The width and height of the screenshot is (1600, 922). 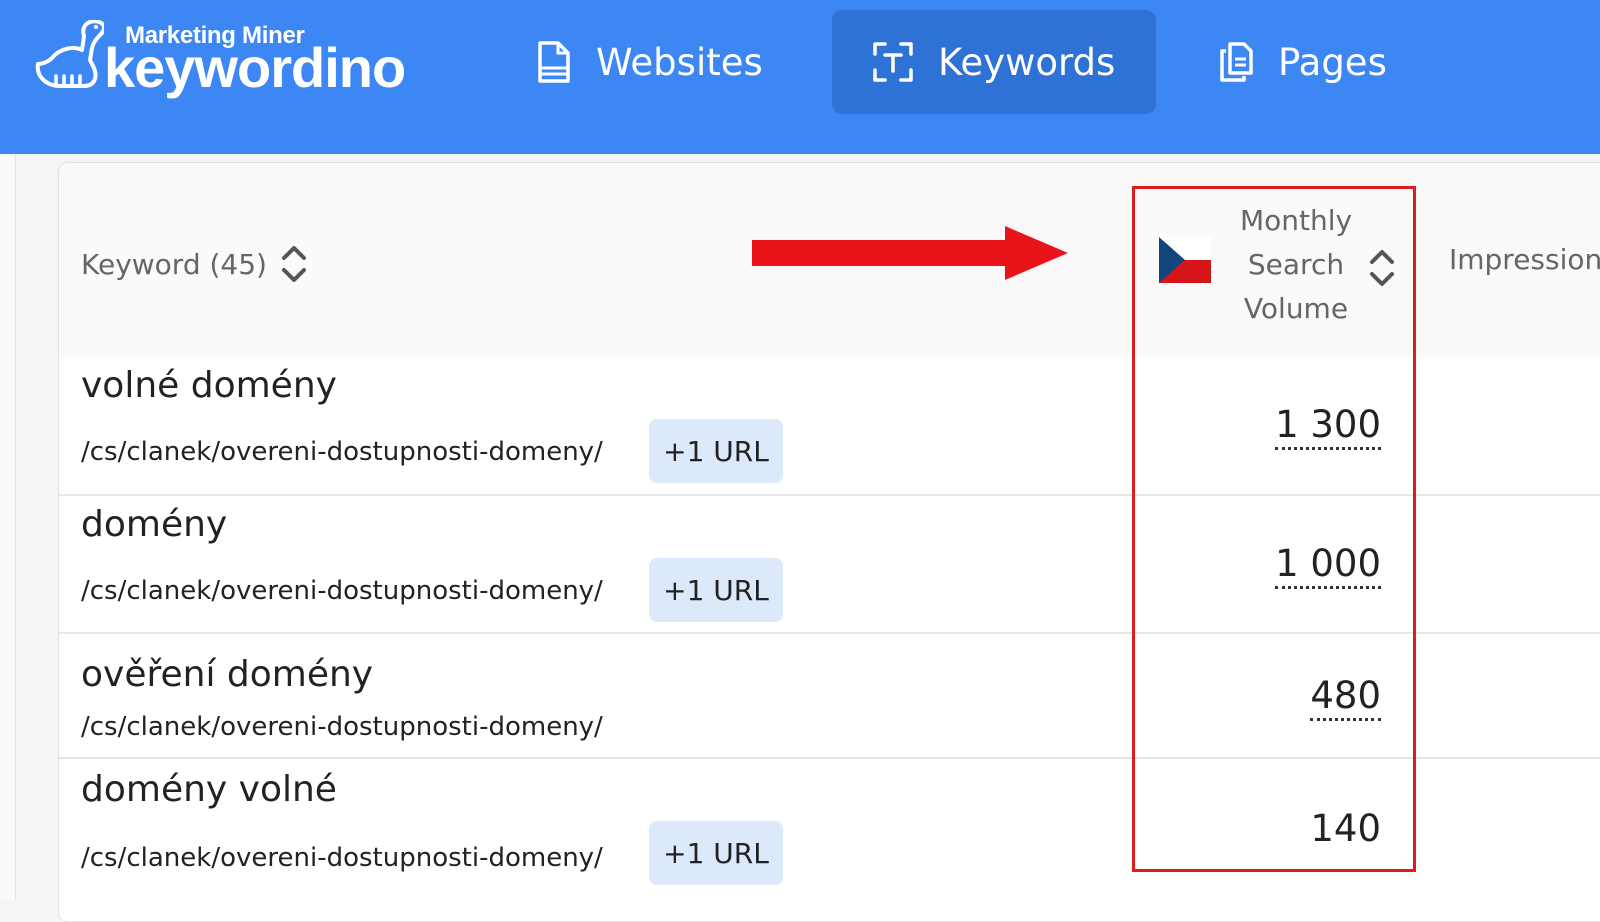 What do you see at coordinates (255, 67) in the screenshot?
I see `logo-wordmark: keywordino` at bounding box center [255, 67].